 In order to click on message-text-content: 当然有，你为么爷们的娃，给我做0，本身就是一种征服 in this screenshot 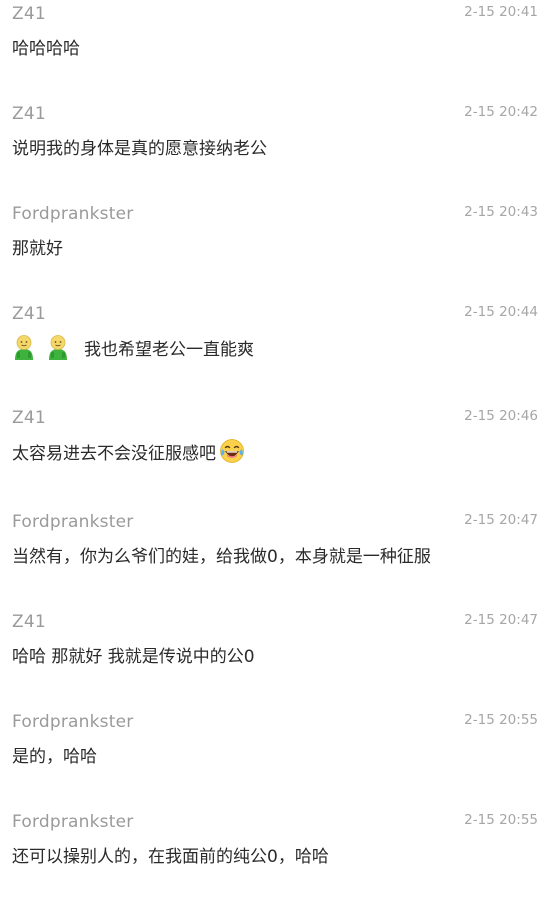, I will do `click(221, 557)`.